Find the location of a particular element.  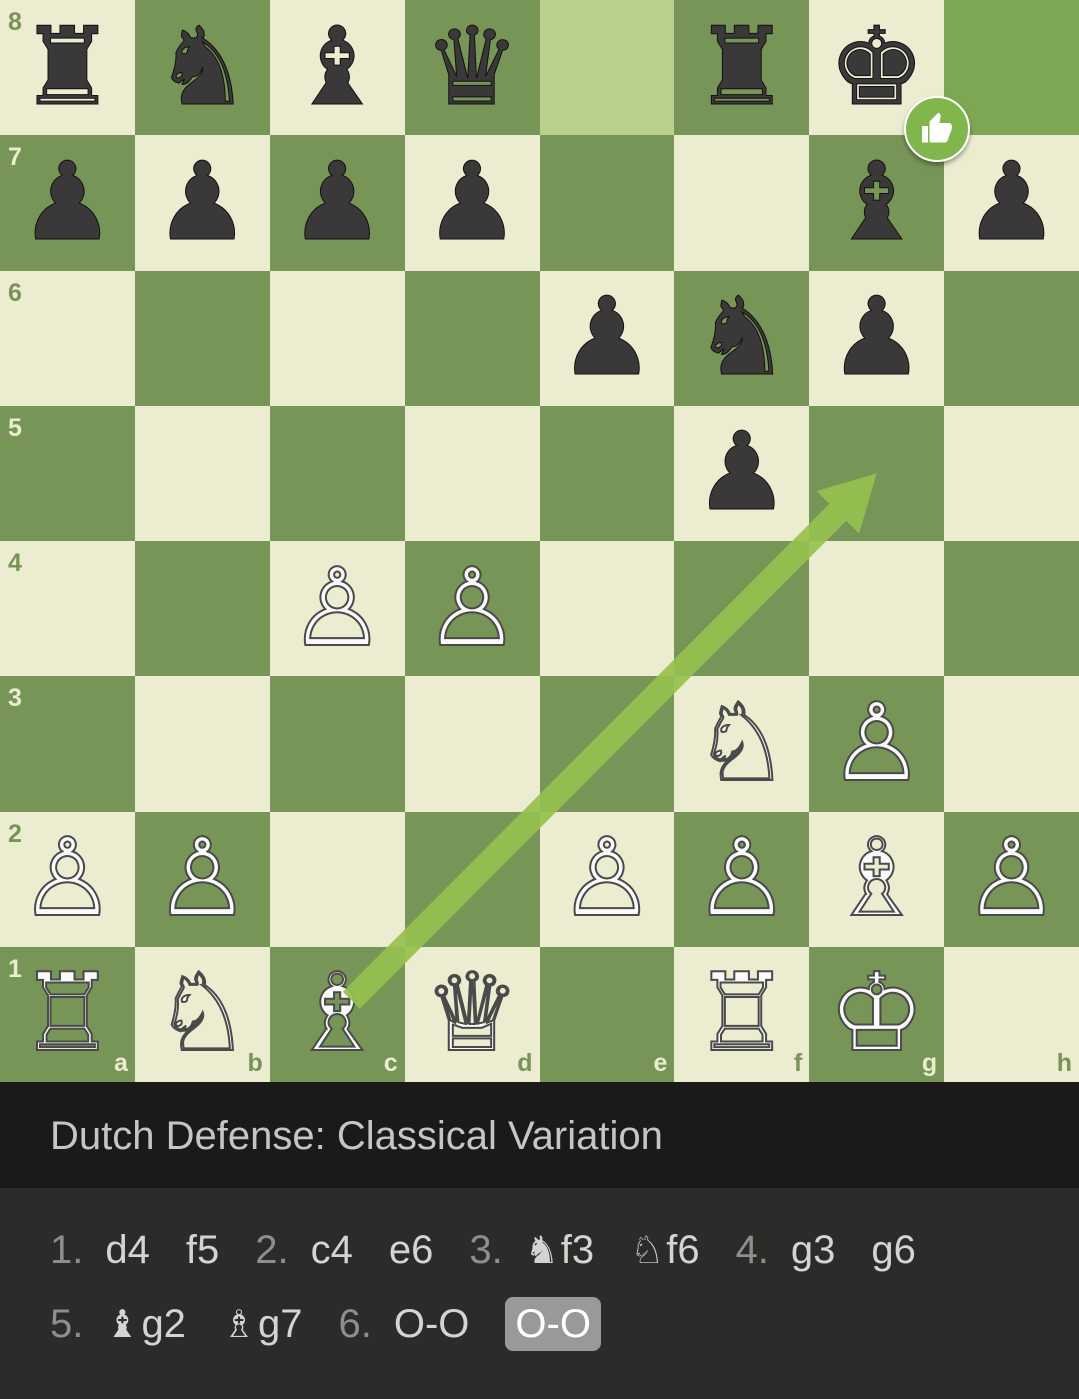

white-piece-d4: ♙ is located at coordinates (472, 608).